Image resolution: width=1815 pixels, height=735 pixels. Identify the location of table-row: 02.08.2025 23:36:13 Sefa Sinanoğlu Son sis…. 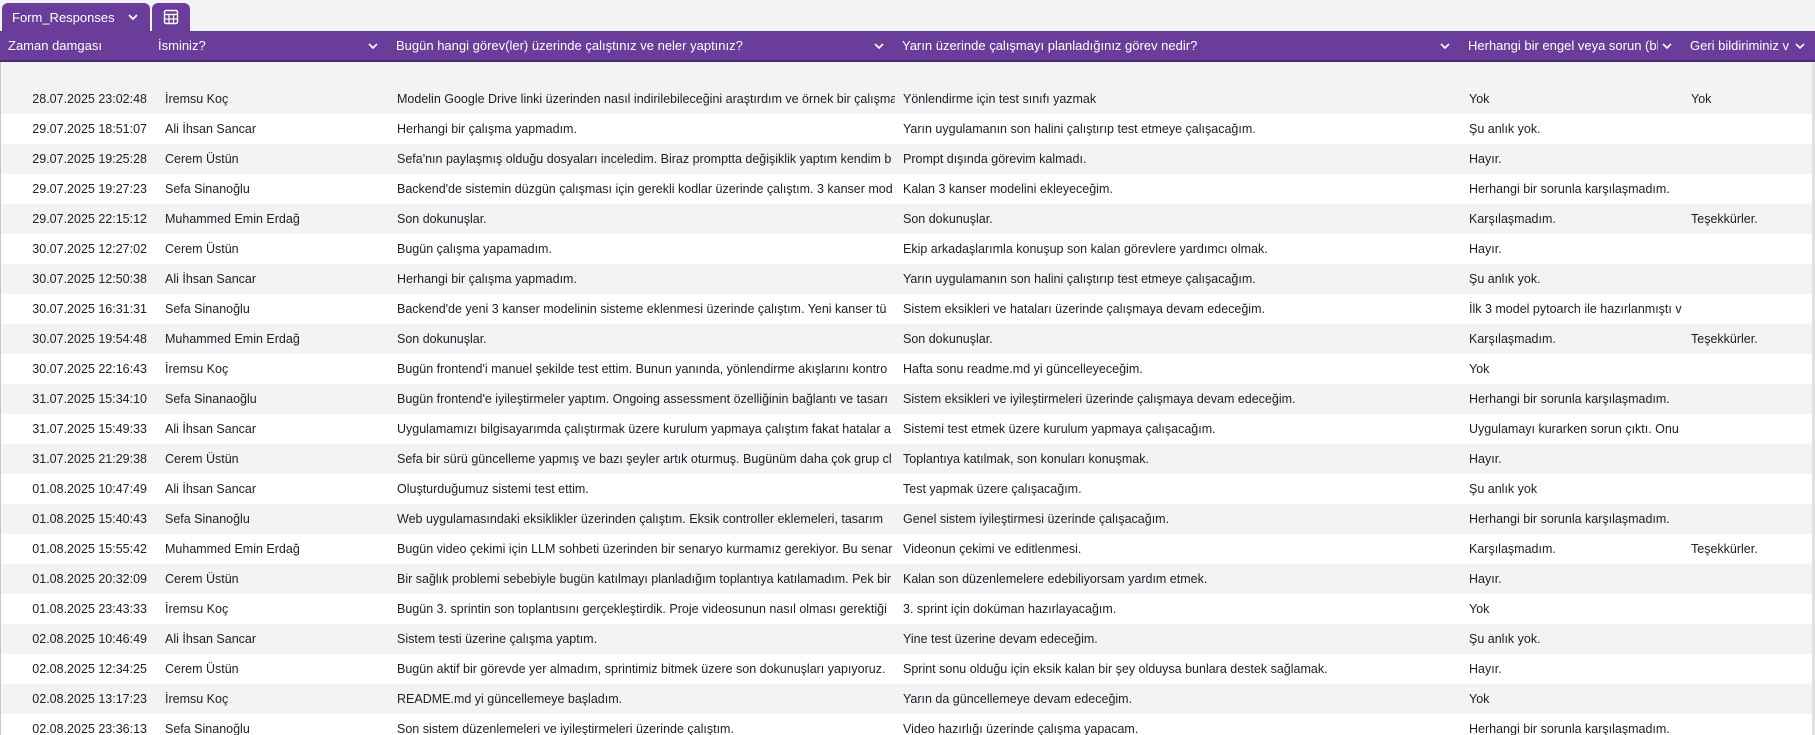
(908, 724).